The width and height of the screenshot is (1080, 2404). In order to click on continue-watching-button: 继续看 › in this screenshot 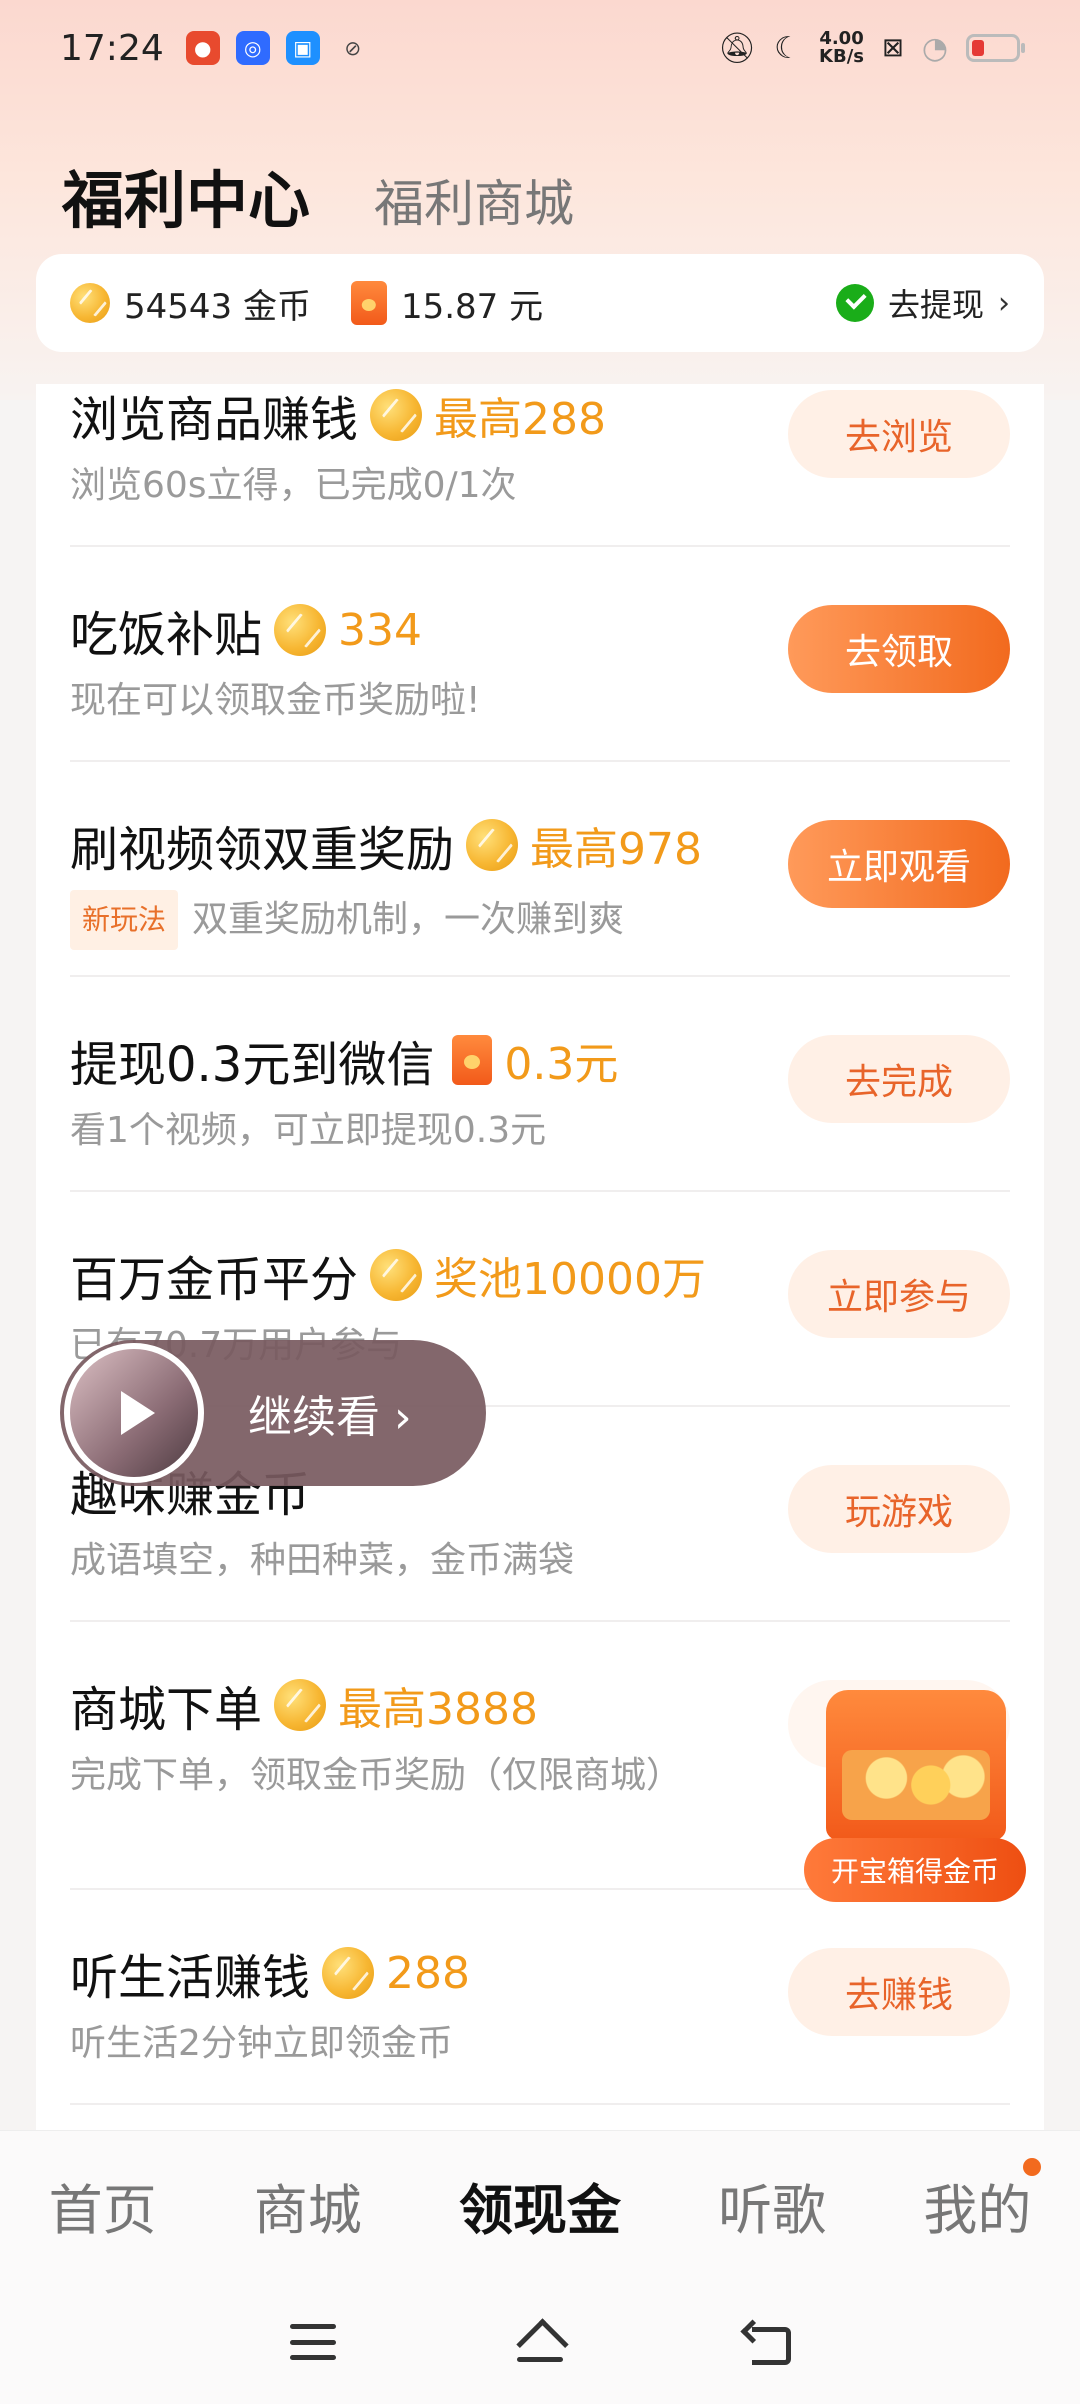, I will do `click(273, 1413)`.